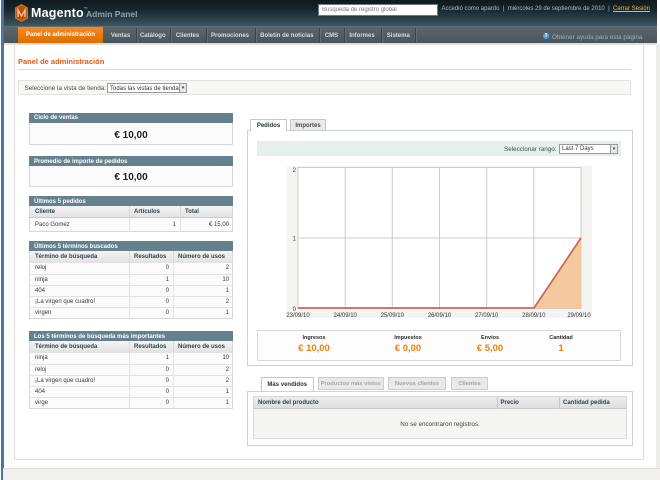 The width and height of the screenshot is (660, 480). What do you see at coordinates (298, 316) in the screenshot?
I see `svg-text: 23/09/10` at bounding box center [298, 316].